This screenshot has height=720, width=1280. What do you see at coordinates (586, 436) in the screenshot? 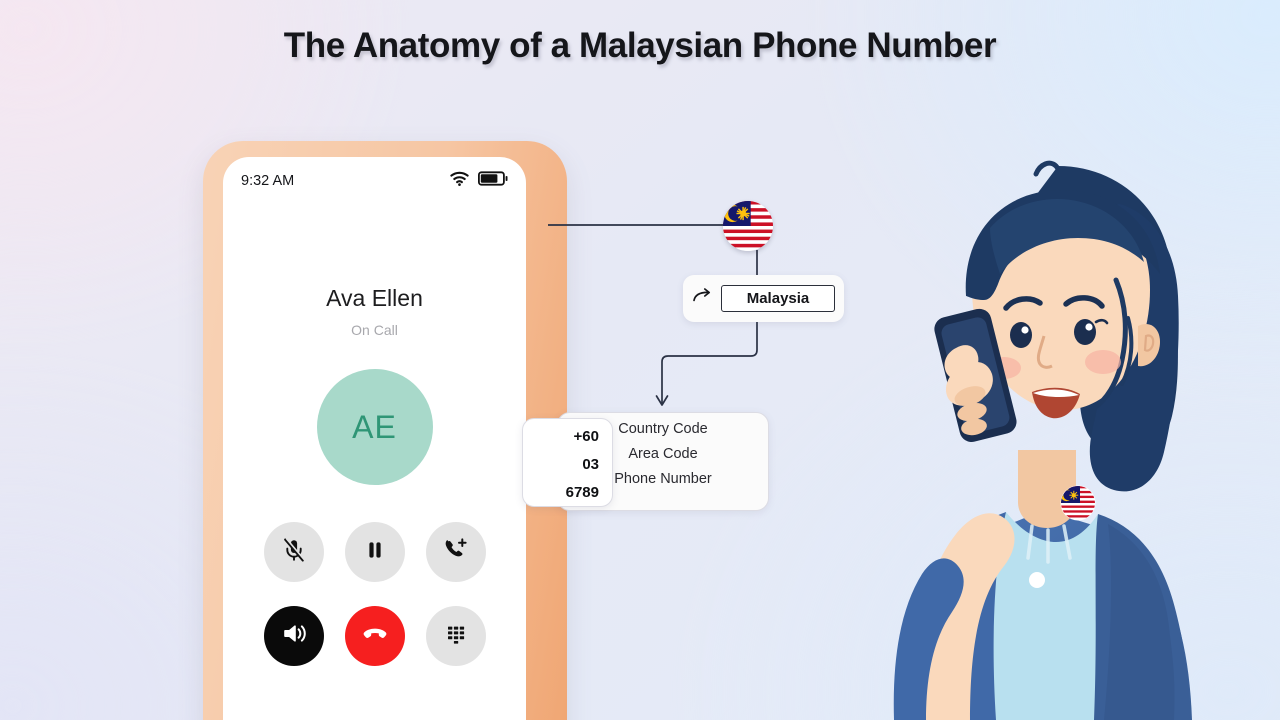
I see `value-country-code: +60` at bounding box center [586, 436].